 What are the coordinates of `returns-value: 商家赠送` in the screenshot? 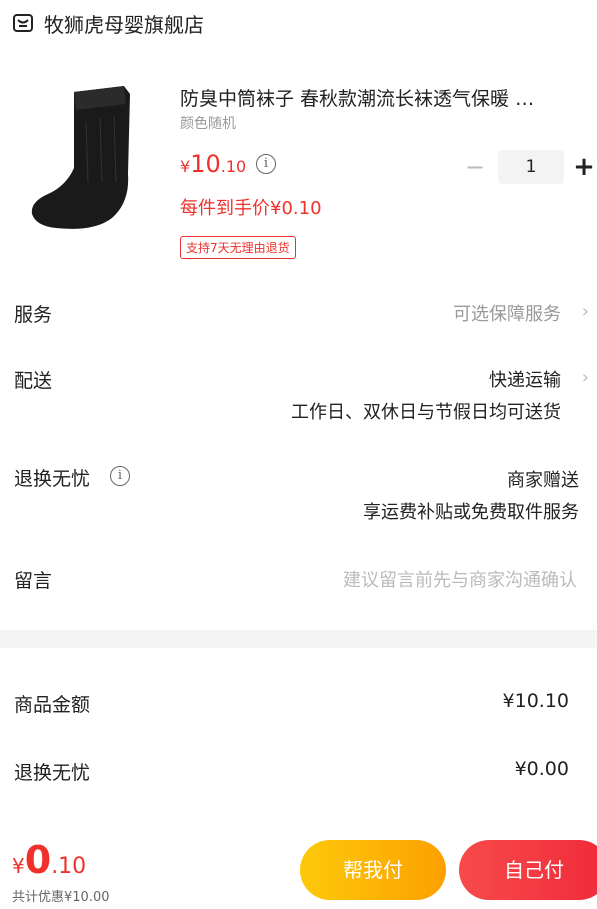 It's located at (543, 480).